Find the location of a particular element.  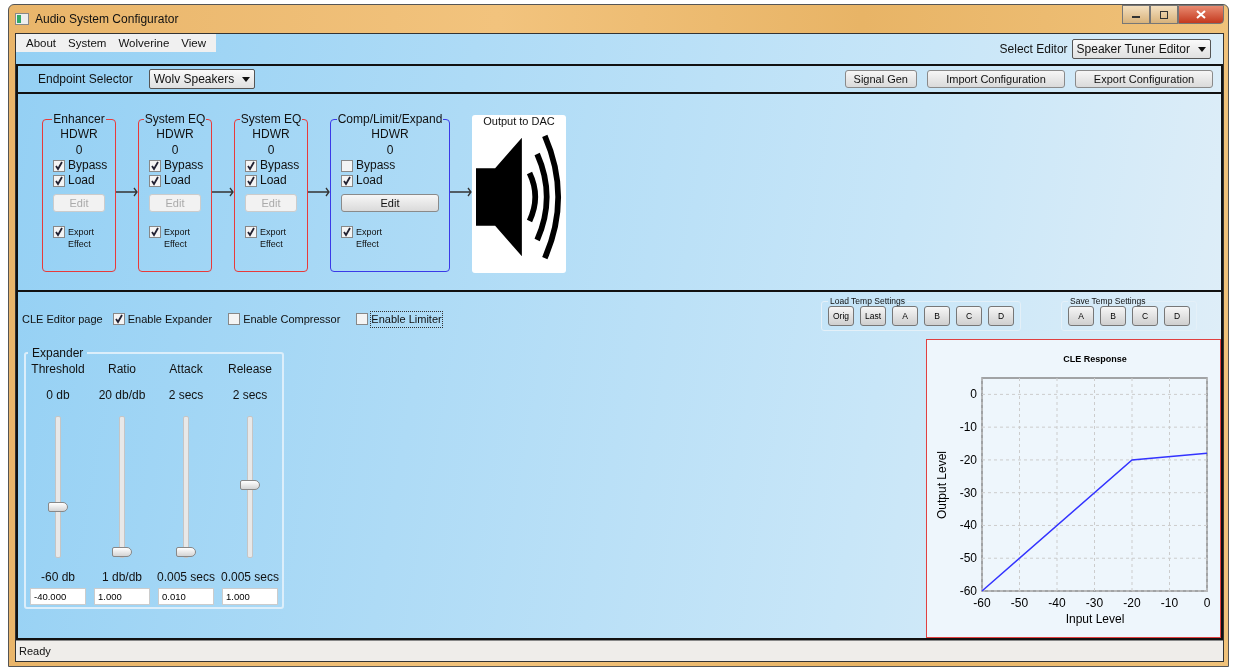

maximize-button is located at coordinates (1164, 14).